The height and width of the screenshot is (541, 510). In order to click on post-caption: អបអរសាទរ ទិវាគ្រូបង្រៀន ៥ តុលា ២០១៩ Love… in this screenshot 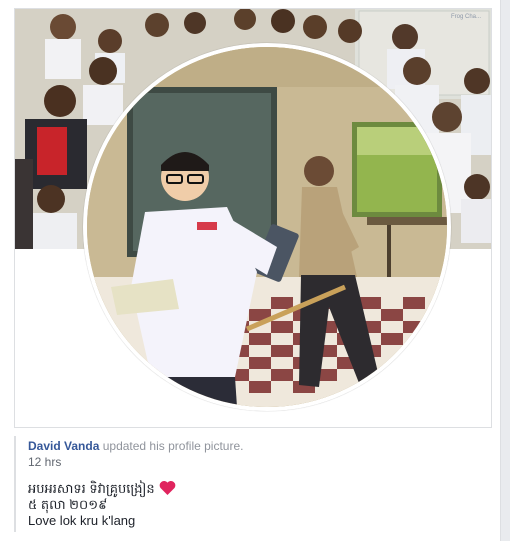, I will do `click(102, 504)`.